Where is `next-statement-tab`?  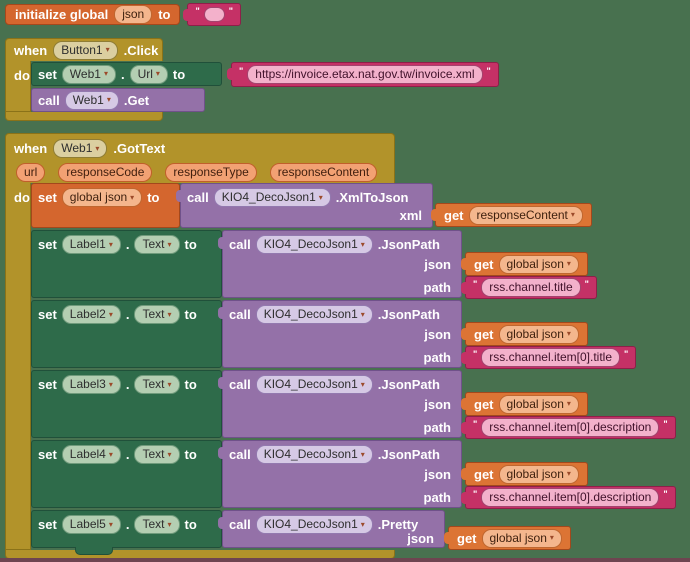 next-statement-tab is located at coordinates (94, 551).